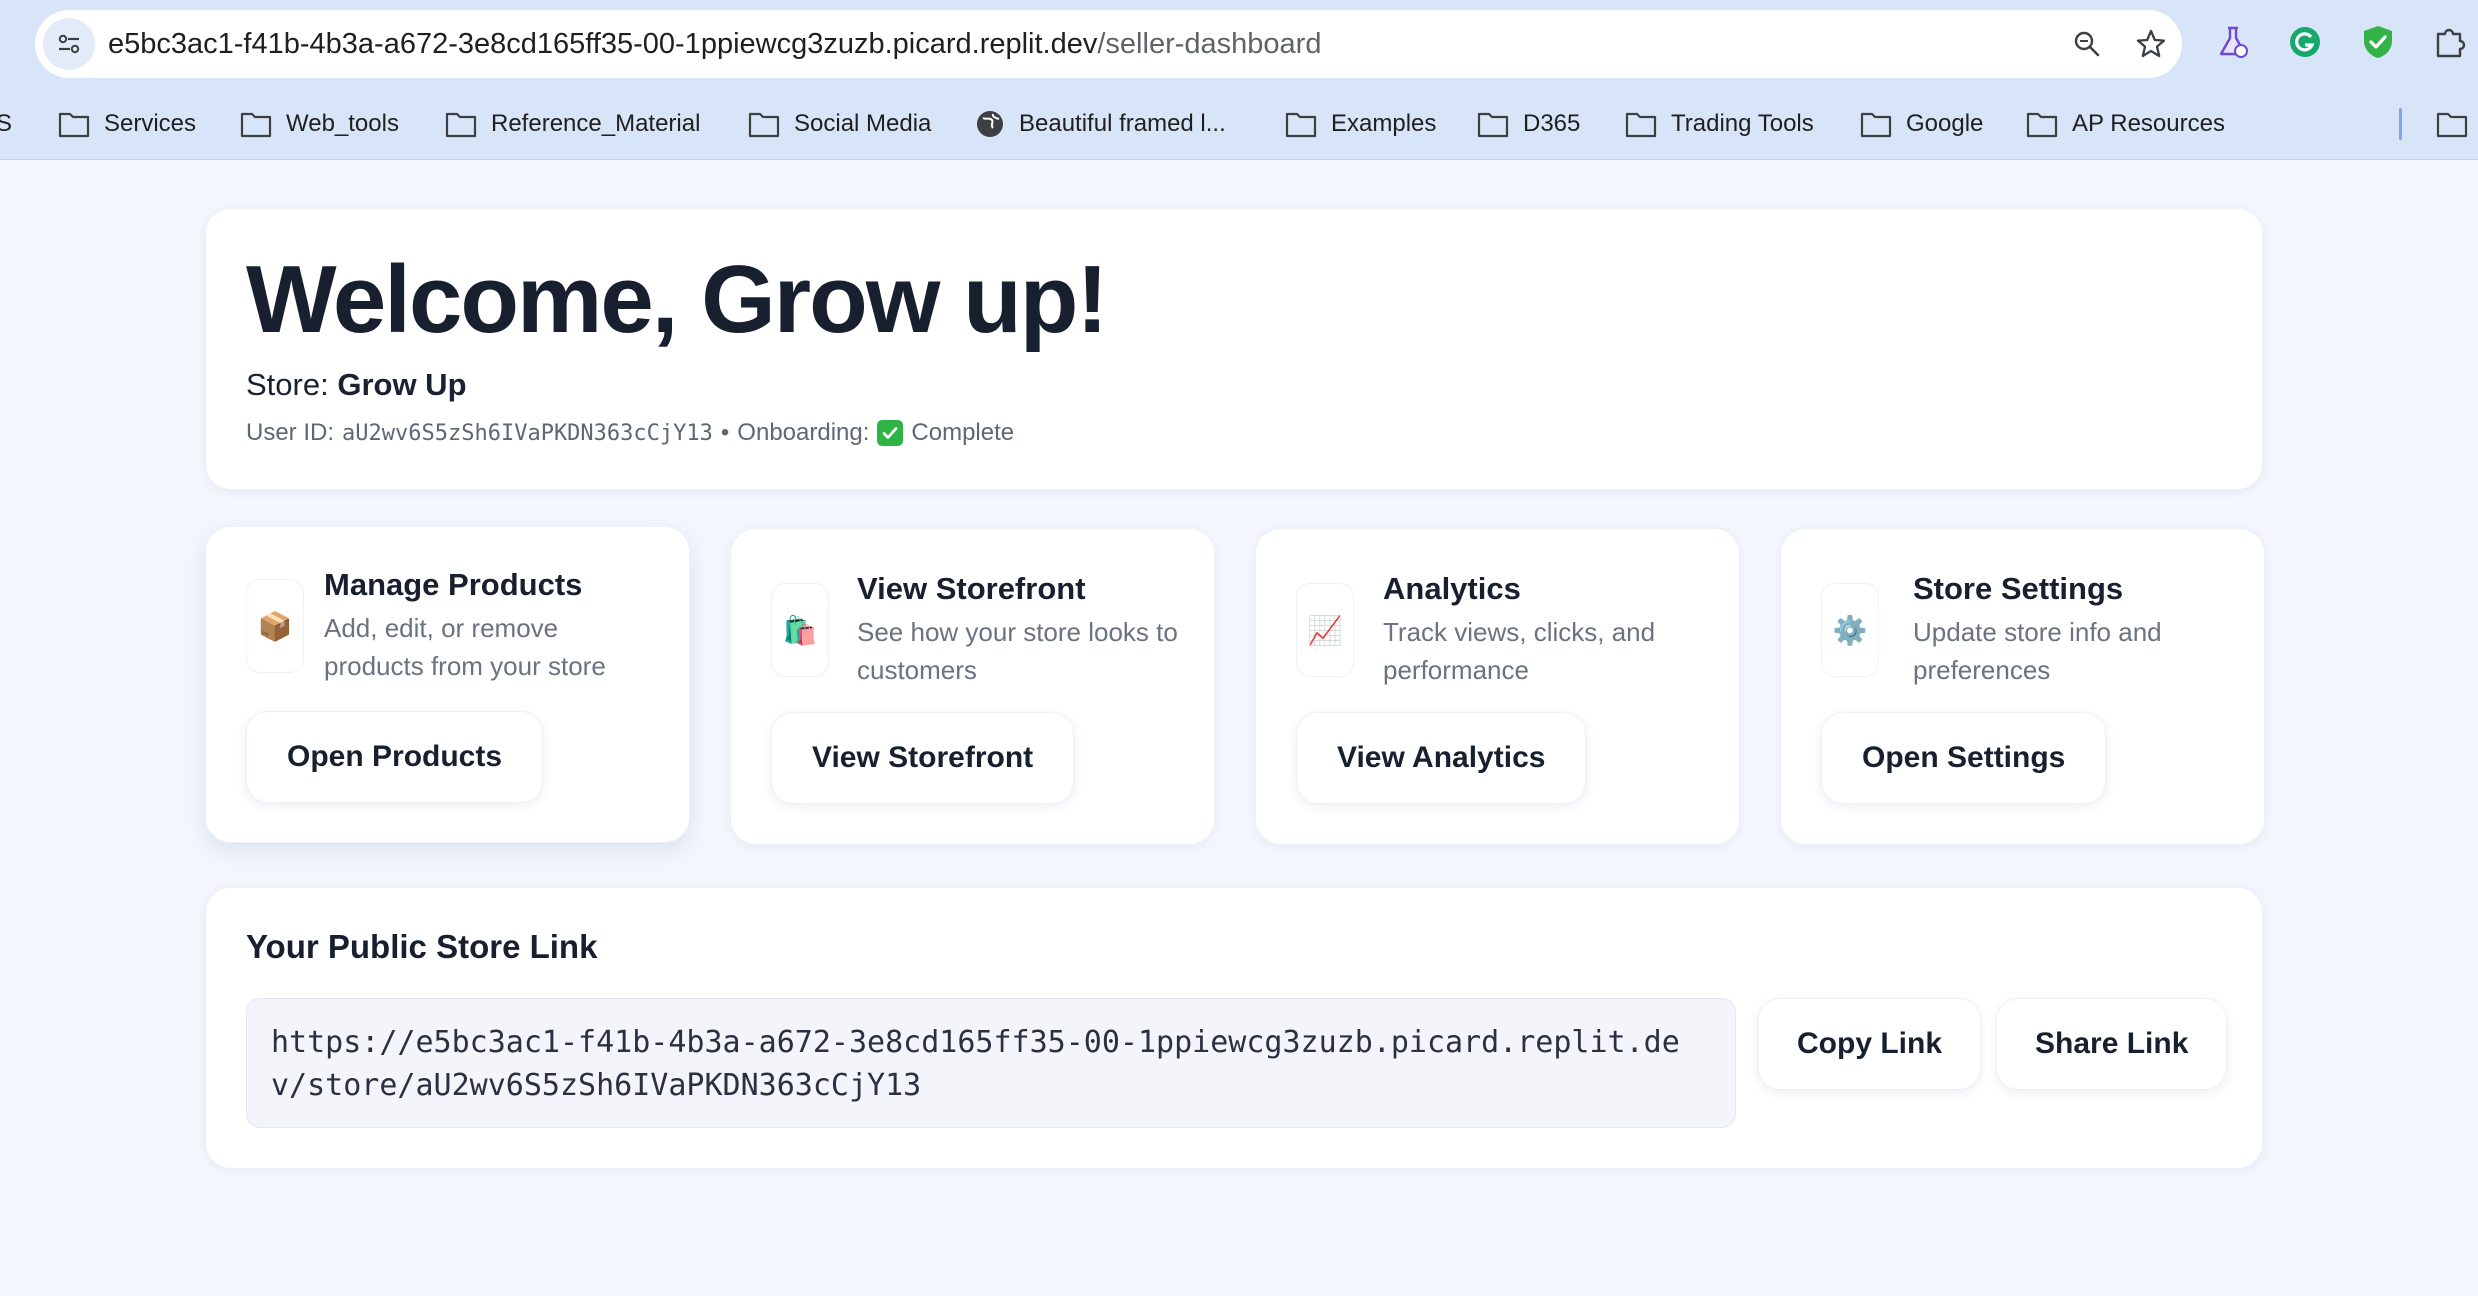 The height and width of the screenshot is (1296, 2478). I want to click on package-icon: 📦, so click(275, 626).